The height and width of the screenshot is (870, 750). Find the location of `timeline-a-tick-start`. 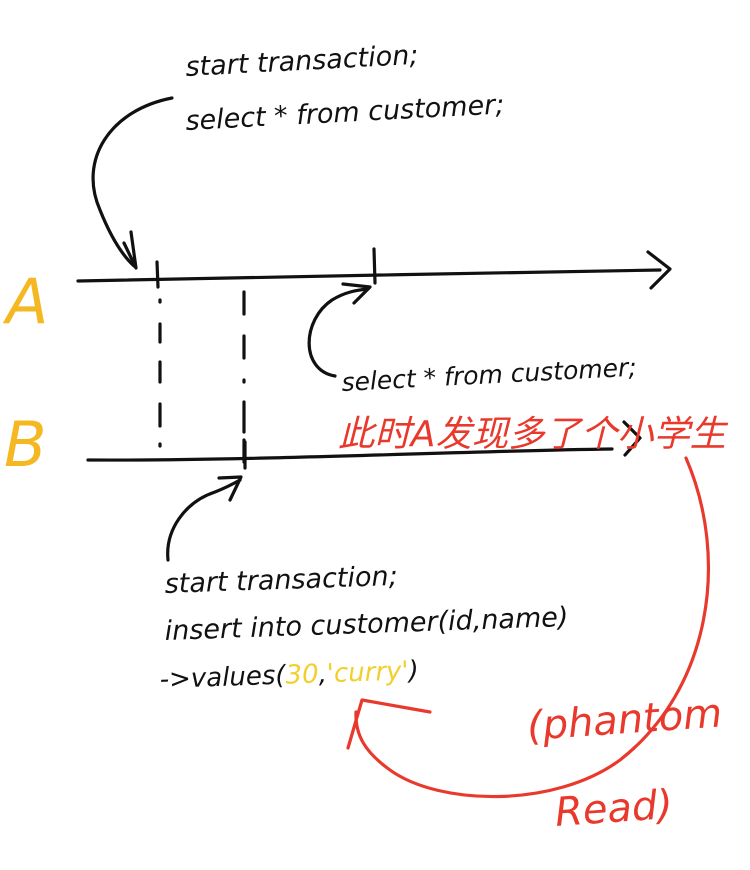

timeline-a-tick-start is located at coordinates (157, 274).